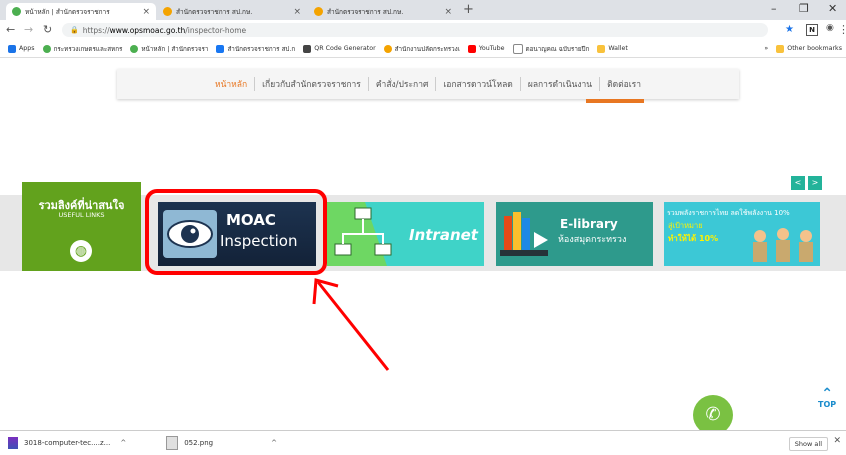 The width and height of the screenshot is (846, 455). I want to click on image-file-icon, so click(172, 443).